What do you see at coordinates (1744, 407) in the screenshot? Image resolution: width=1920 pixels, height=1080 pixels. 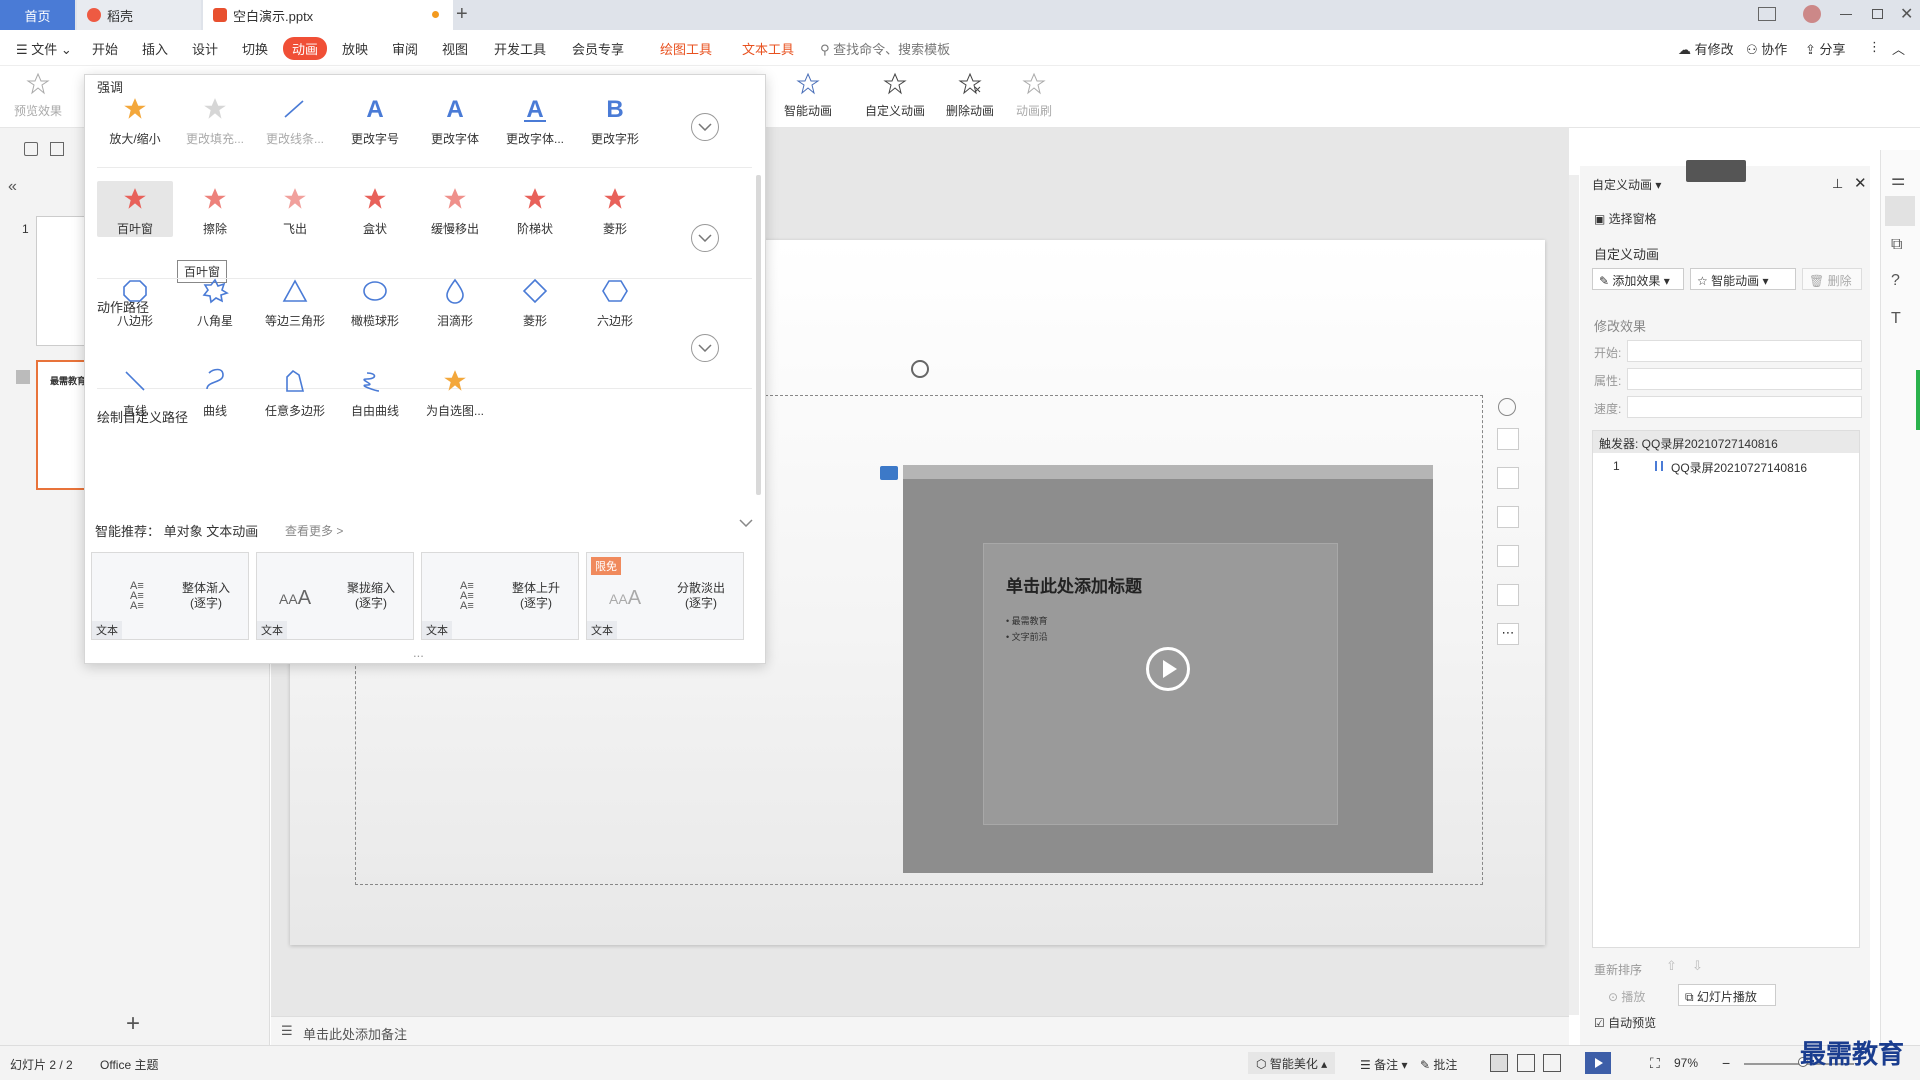 I see `speed-field` at bounding box center [1744, 407].